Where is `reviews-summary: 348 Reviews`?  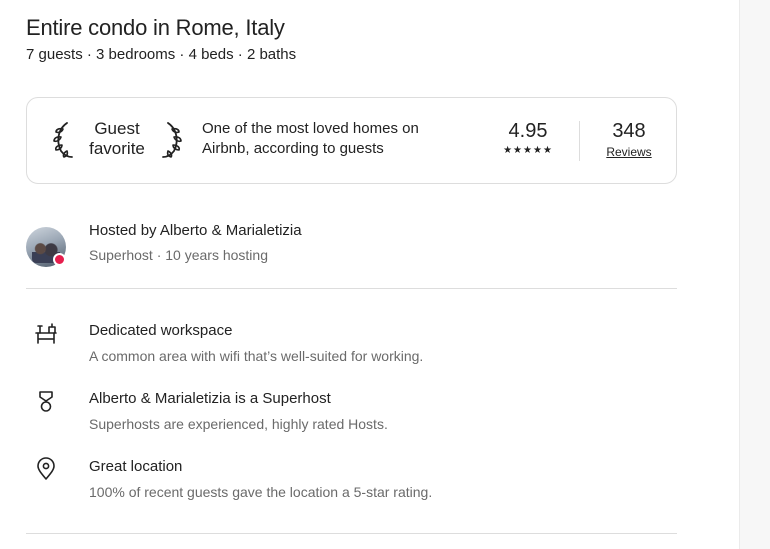 reviews-summary: 348 Reviews is located at coordinates (629, 139).